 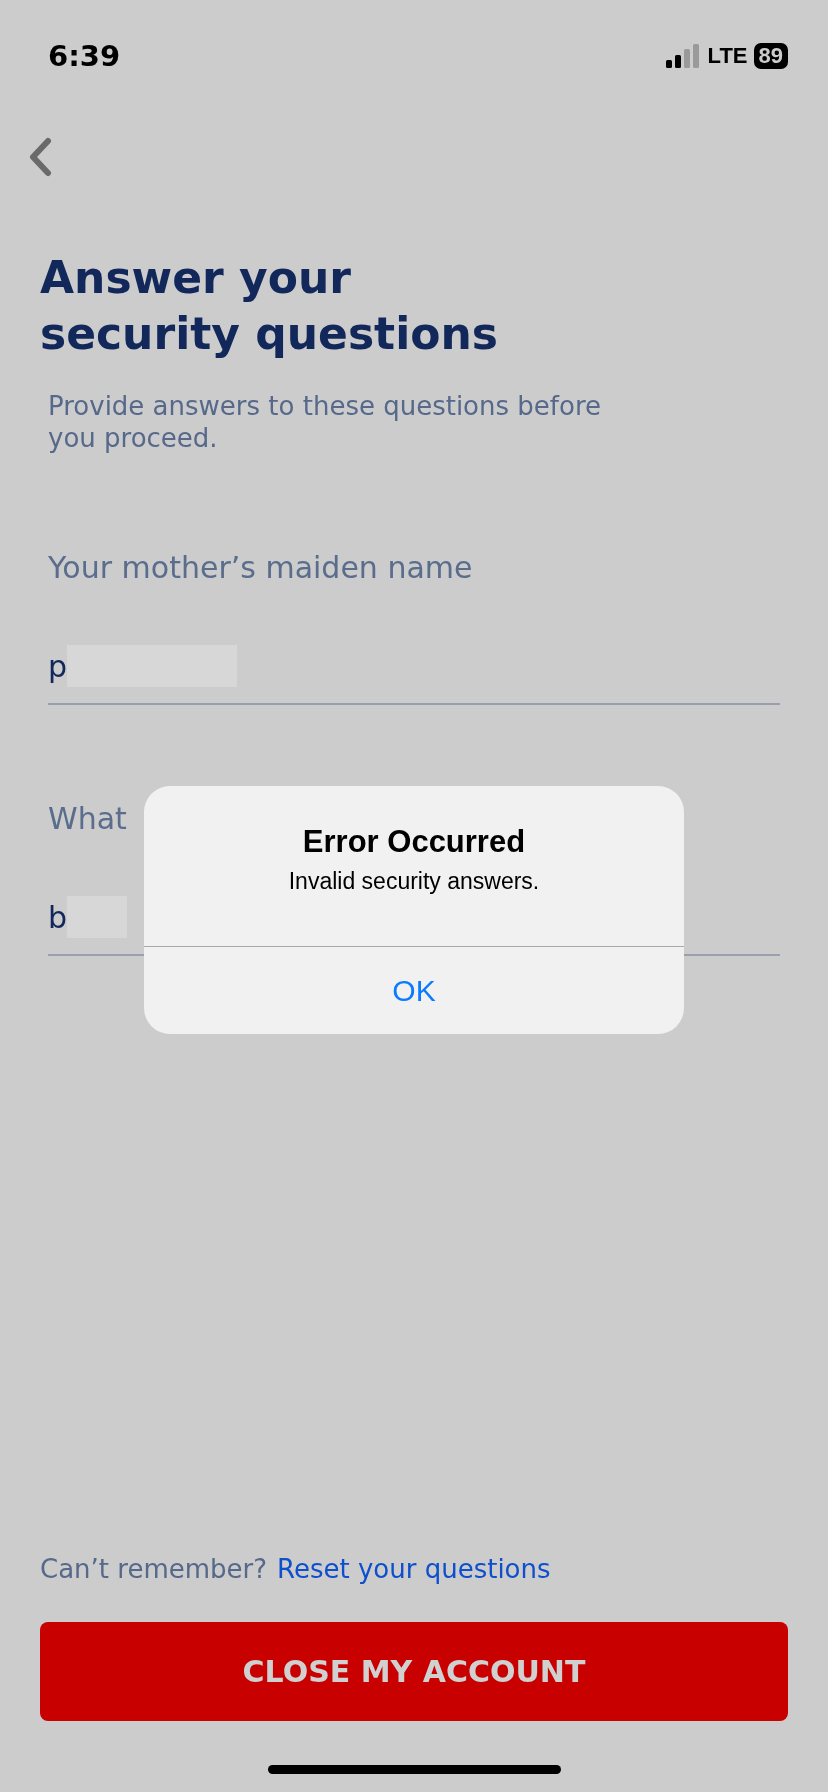 What do you see at coordinates (414, 1569) in the screenshot?
I see `reset-link: Reset your questions` at bounding box center [414, 1569].